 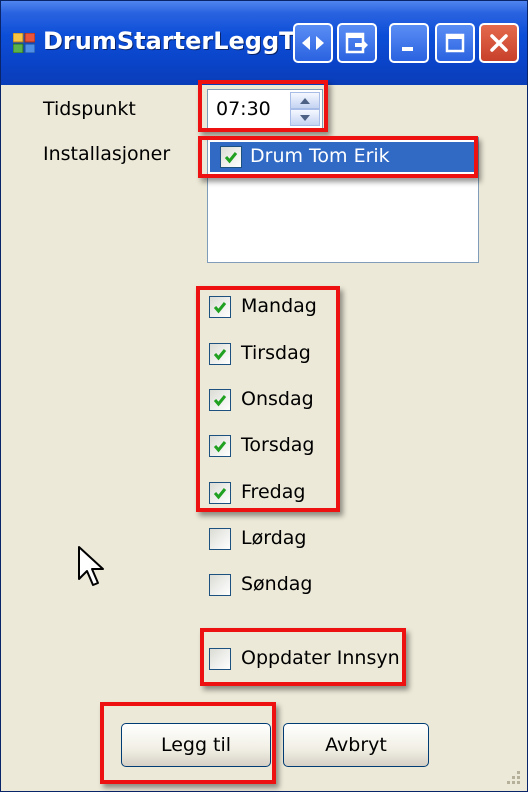 I want to click on checkbox-torsdag, so click(x=220, y=446).